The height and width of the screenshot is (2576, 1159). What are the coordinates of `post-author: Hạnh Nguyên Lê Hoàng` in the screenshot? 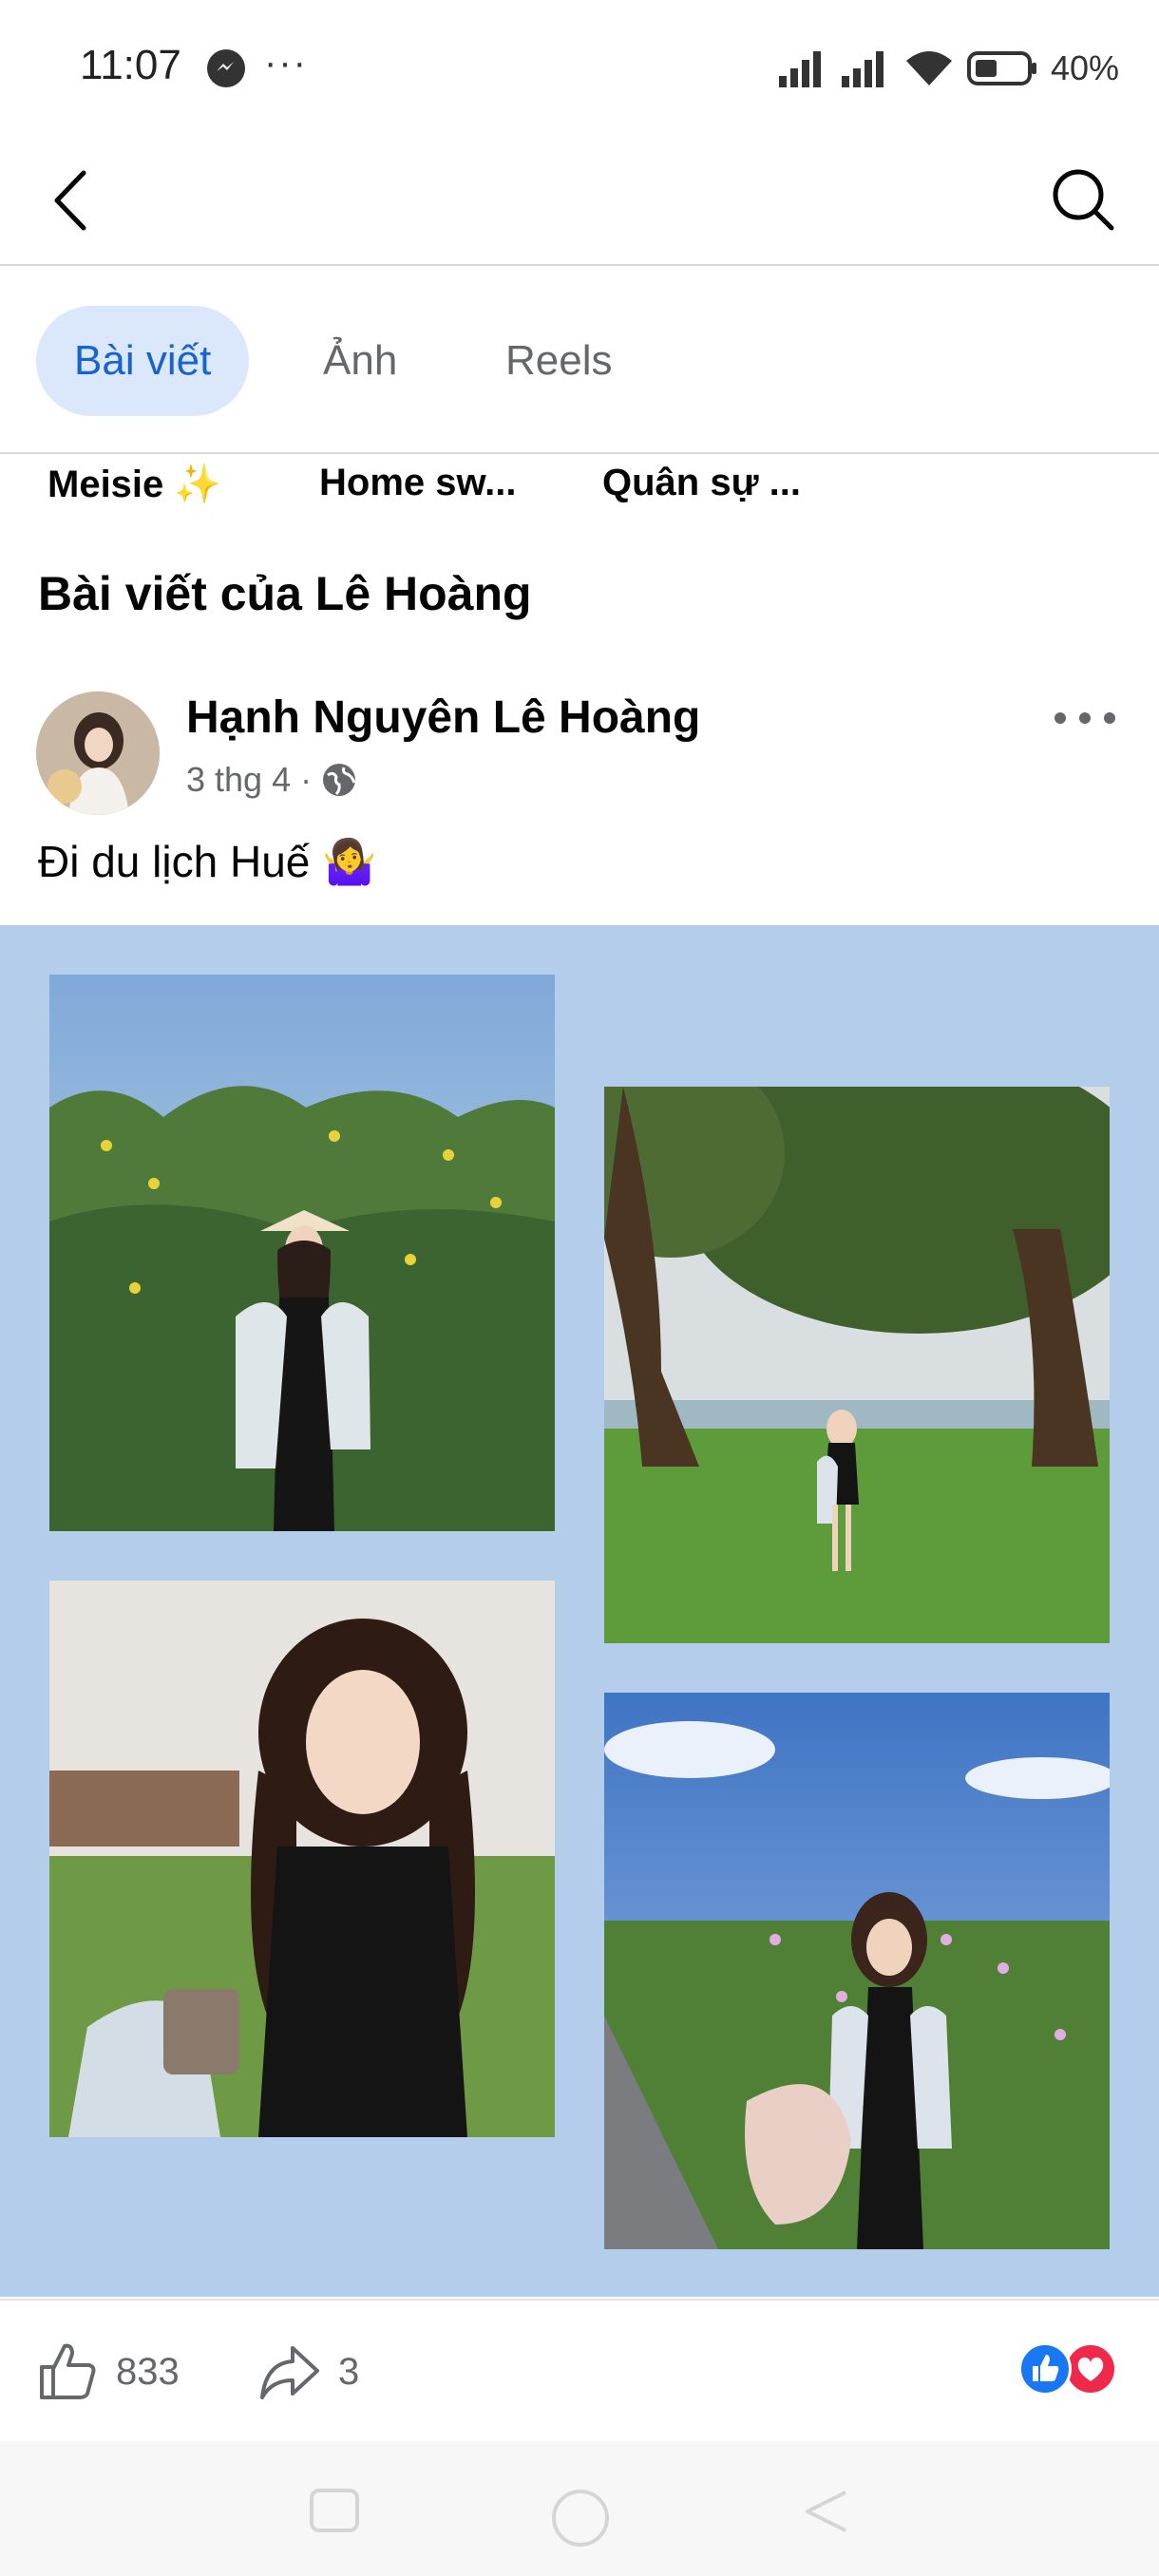 It's located at (443, 717).